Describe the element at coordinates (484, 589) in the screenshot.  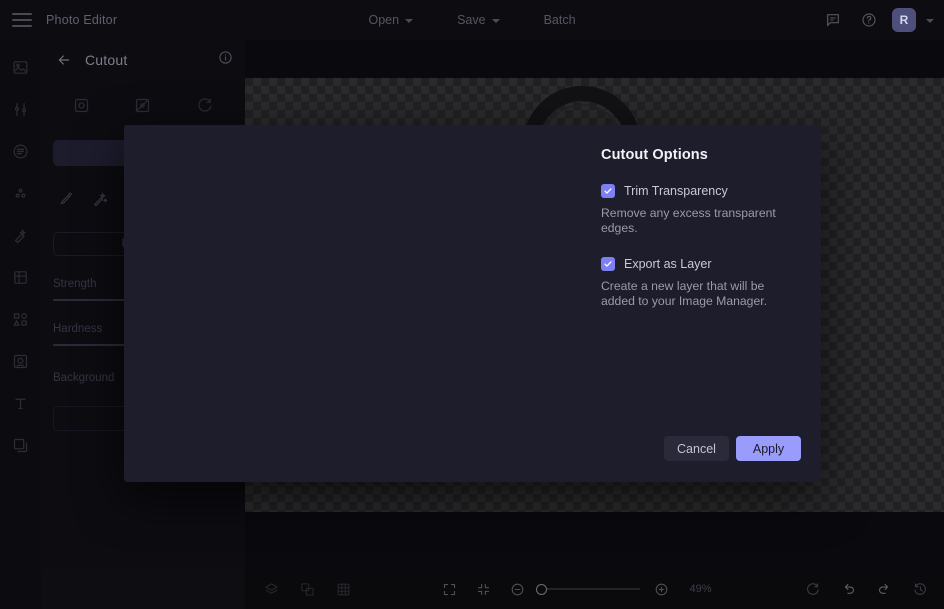
I see `collapse-icon` at that location.